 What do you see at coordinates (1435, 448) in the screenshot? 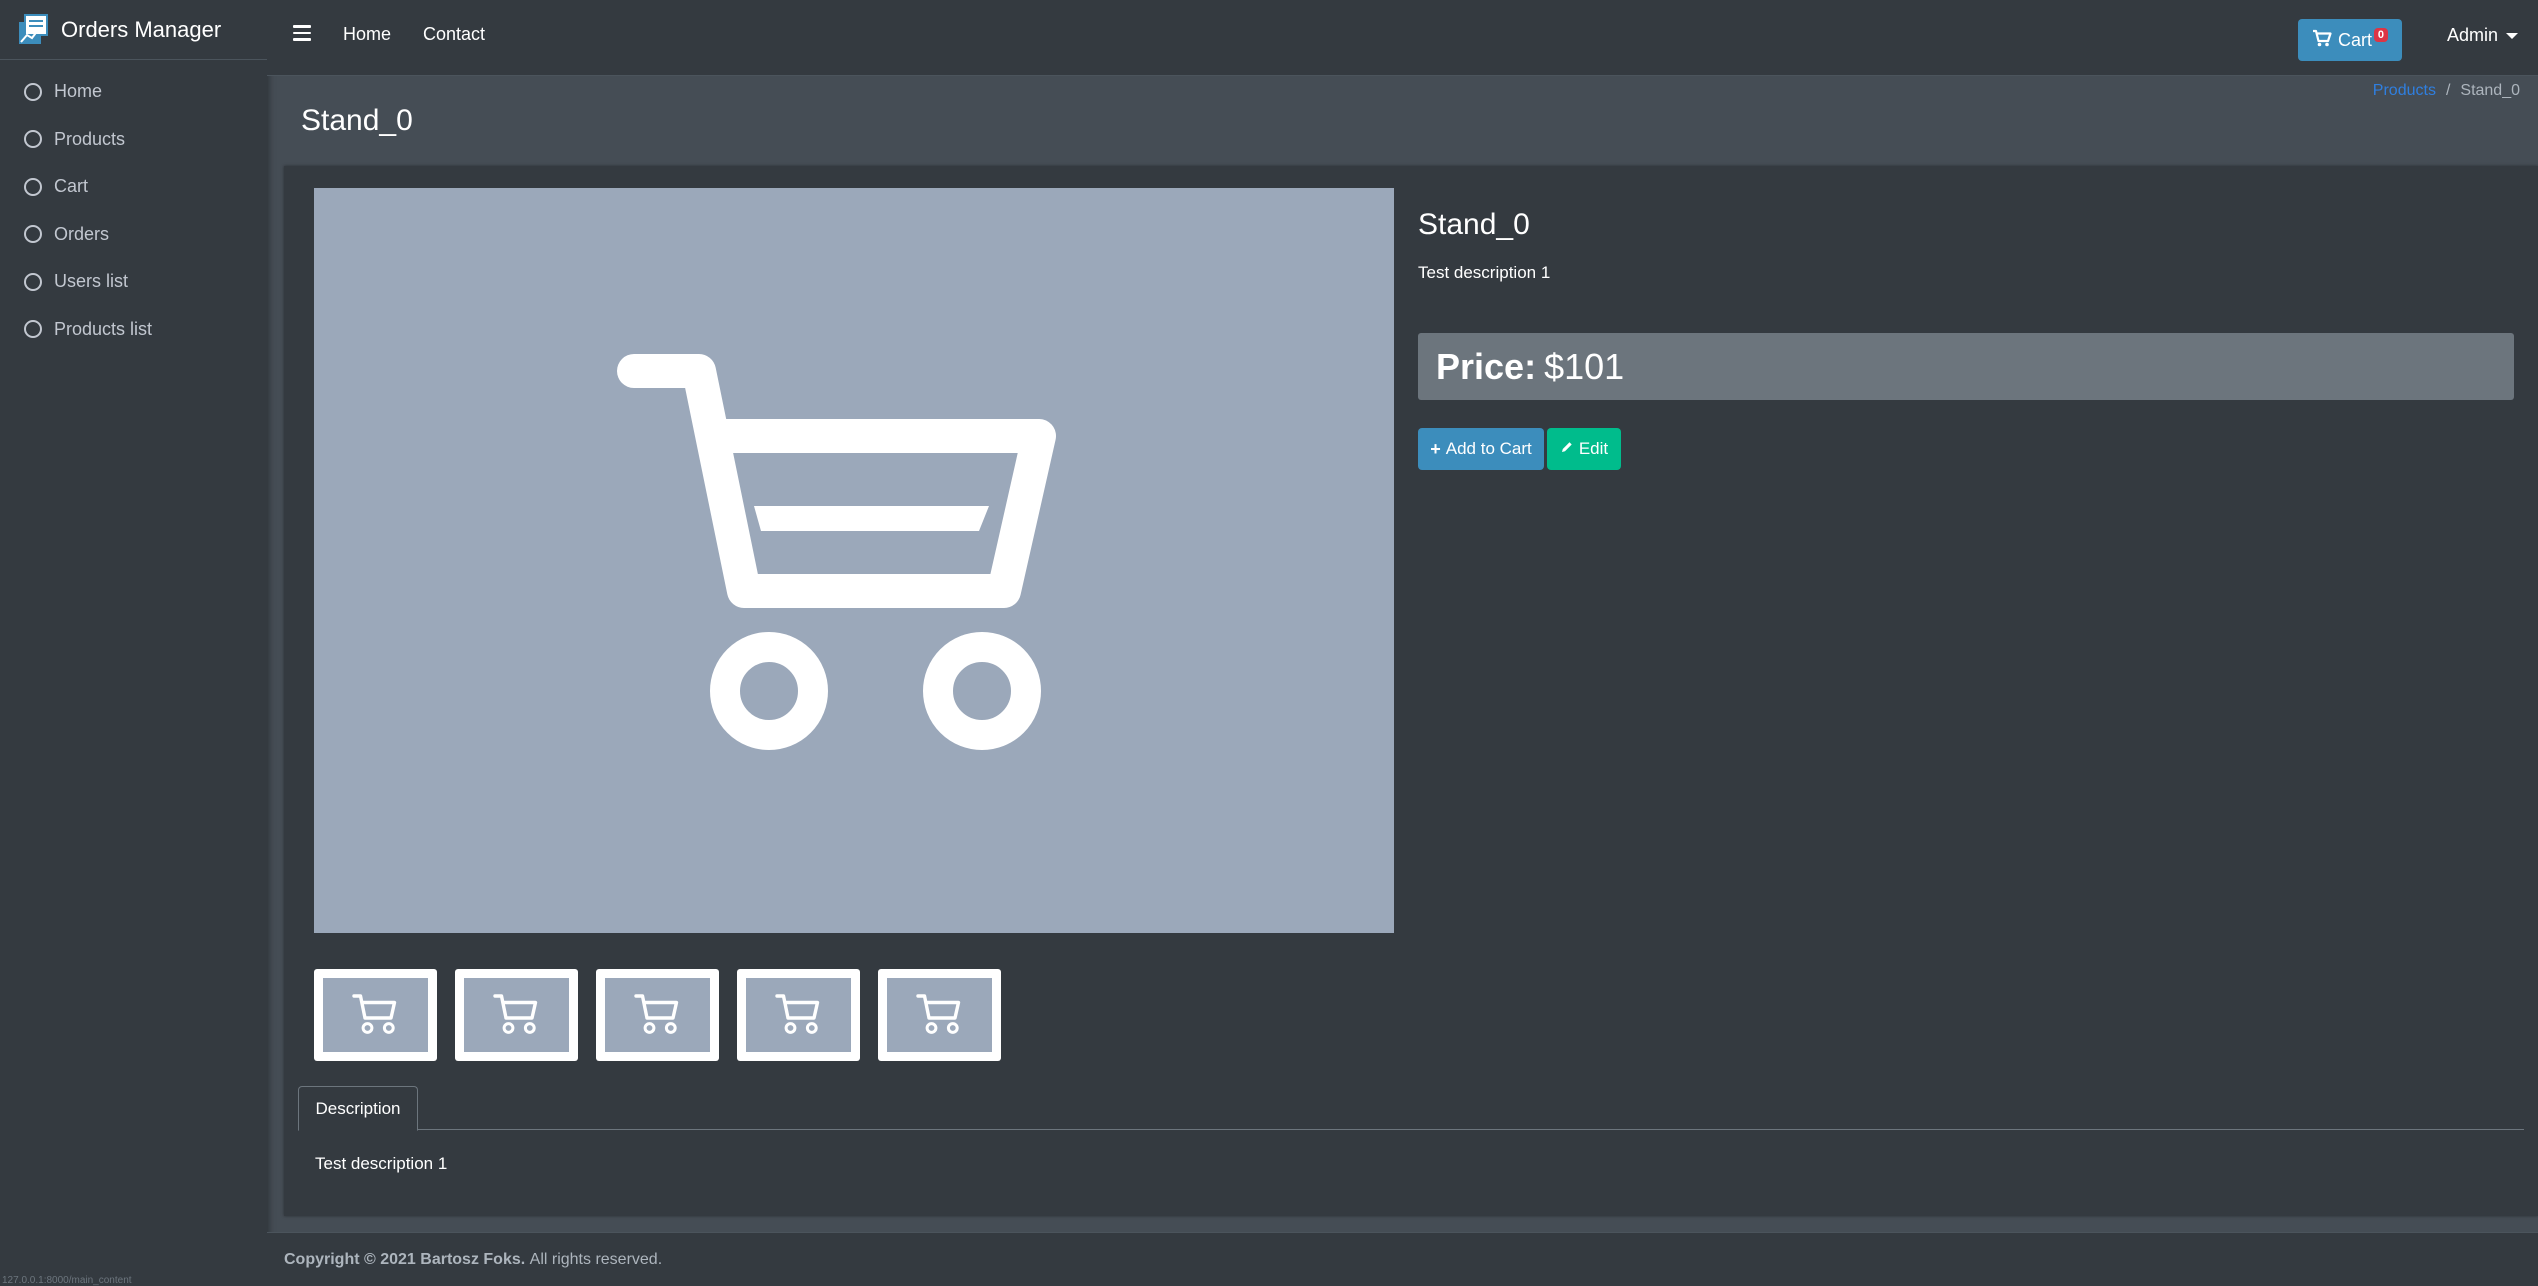
I see `plus-icon: +` at bounding box center [1435, 448].